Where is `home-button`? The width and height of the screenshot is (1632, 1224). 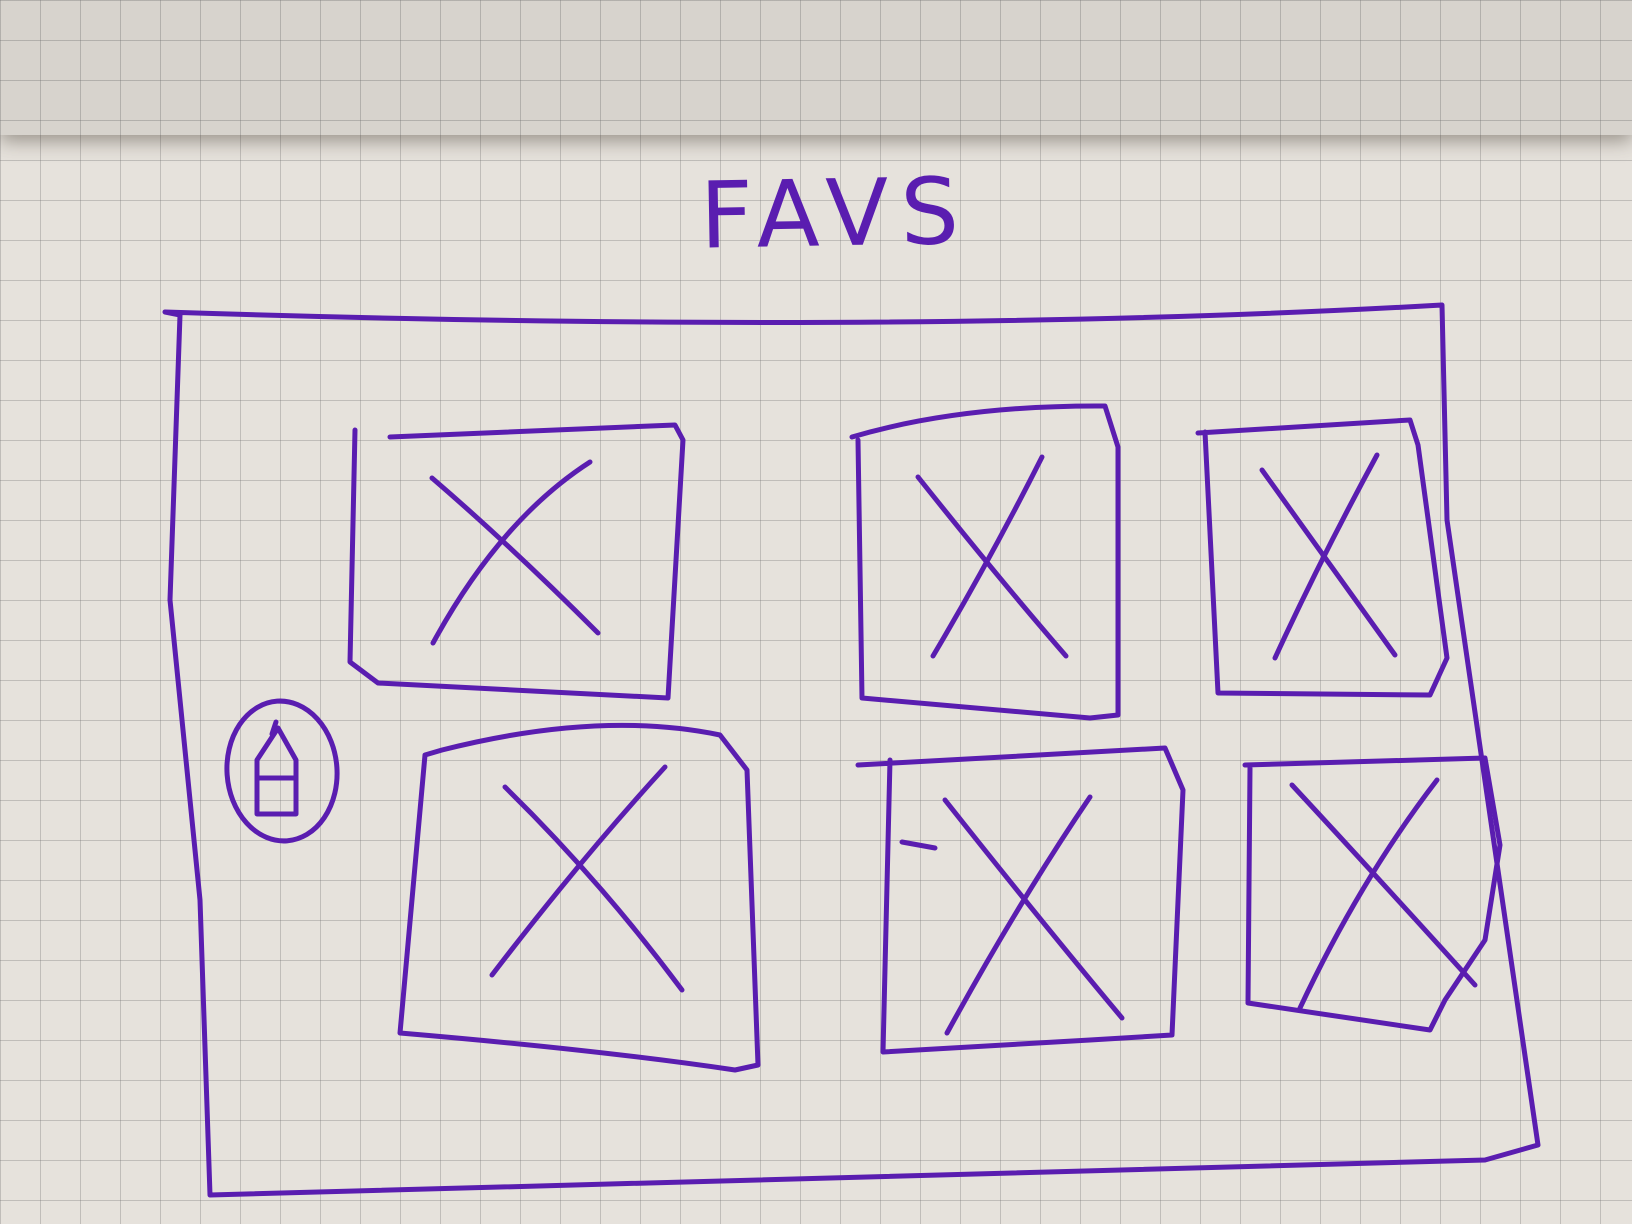
home-button is located at coordinates (281, 770).